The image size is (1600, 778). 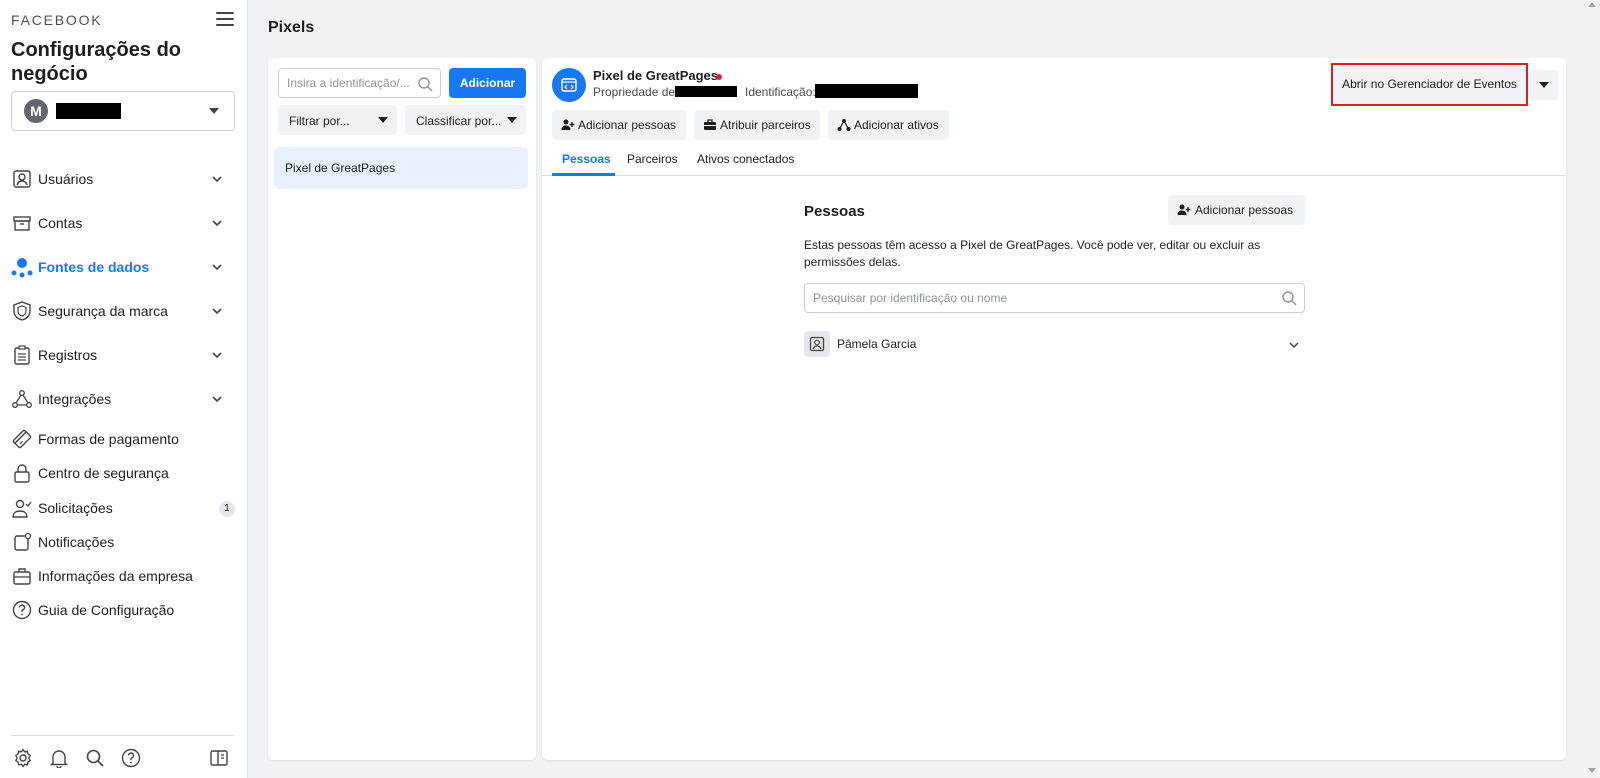 I want to click on accounts-icon, so click(x=22, y=223).